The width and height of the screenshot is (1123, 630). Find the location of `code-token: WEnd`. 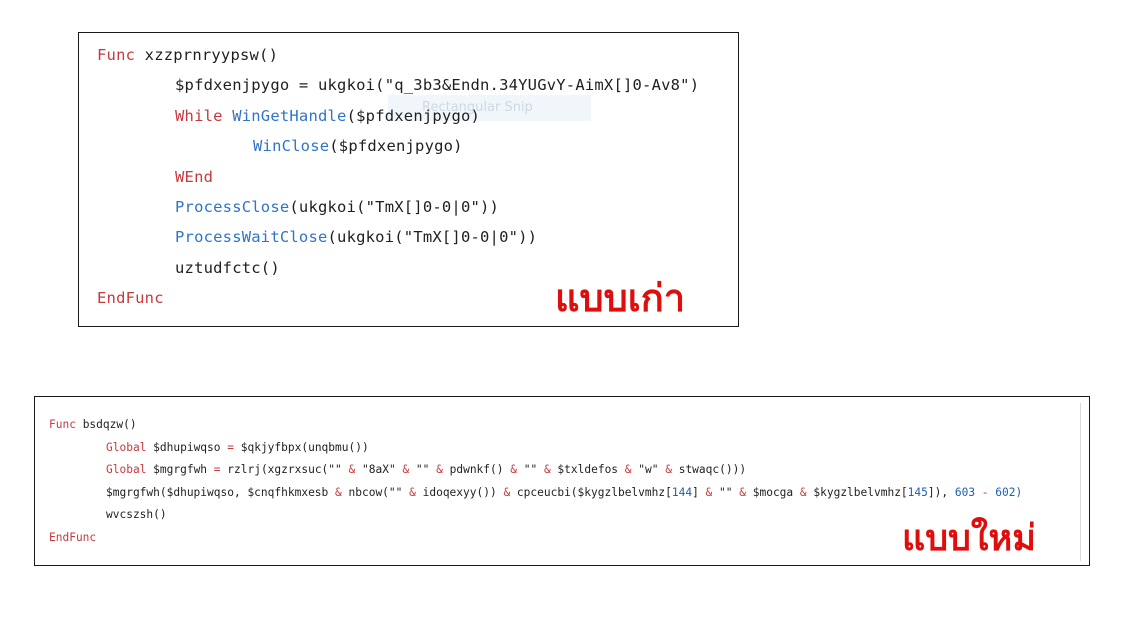

code-token: WEnd is located at coordinates (194, 176).